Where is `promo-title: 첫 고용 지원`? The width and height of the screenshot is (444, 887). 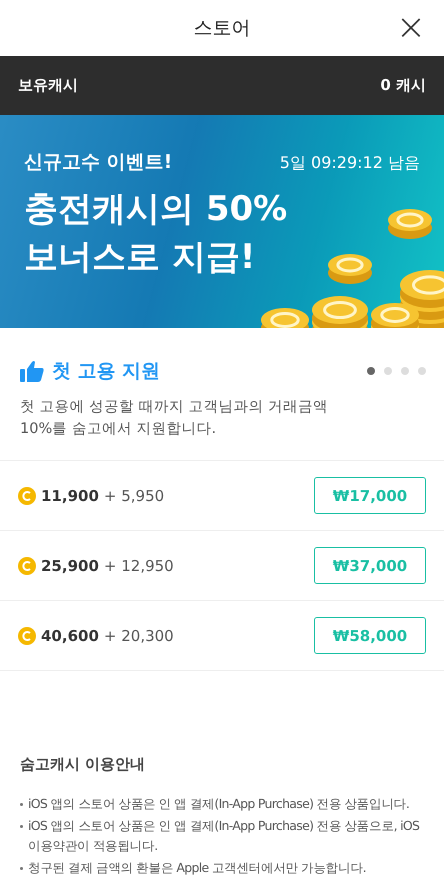
promo-title: 첫 고용 지원 is located at coordinates (106, 371).